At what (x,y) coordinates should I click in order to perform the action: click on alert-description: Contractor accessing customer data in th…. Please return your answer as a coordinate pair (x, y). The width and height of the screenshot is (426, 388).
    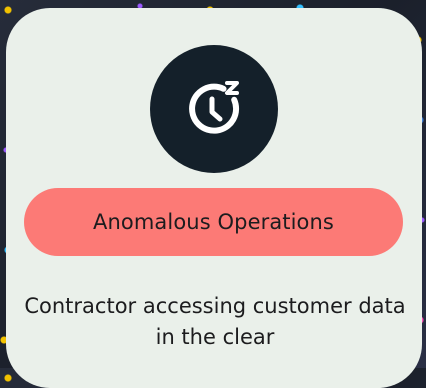
    Looking at the image, I should click on (215, 321).